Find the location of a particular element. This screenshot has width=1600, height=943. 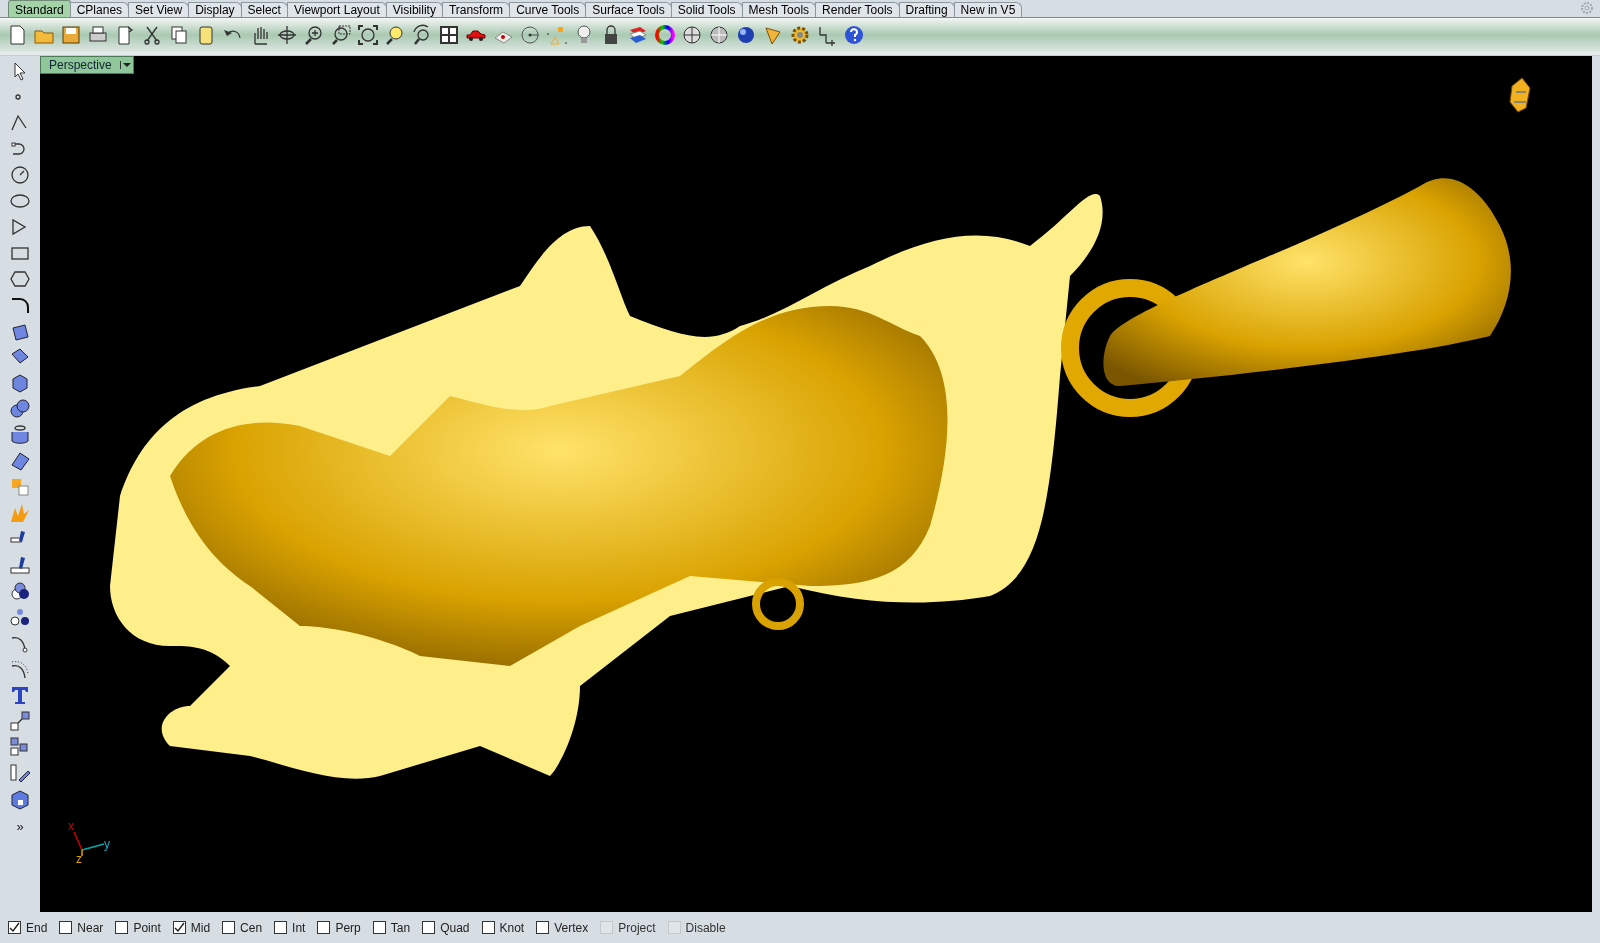

group-circles-icon is located at coordinates (20, 591).